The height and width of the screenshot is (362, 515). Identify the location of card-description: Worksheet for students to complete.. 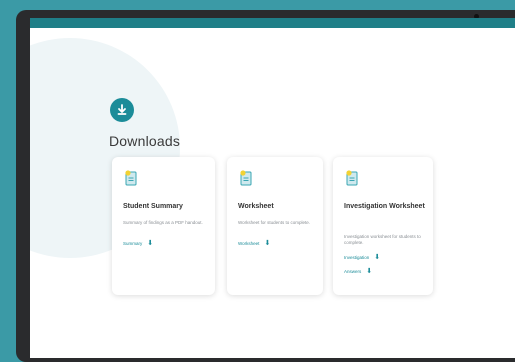
(274, 222).